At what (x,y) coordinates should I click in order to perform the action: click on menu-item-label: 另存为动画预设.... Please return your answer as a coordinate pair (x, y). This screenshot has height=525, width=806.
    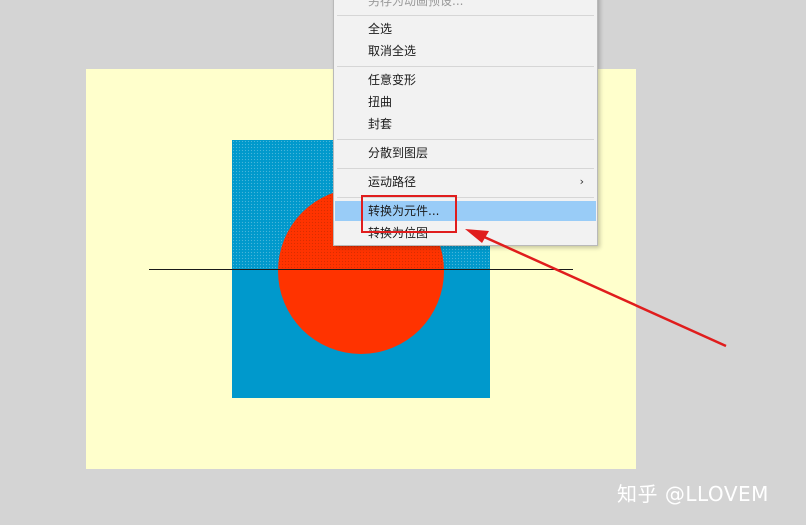
    Looking at the image, I should click on (416, 4).